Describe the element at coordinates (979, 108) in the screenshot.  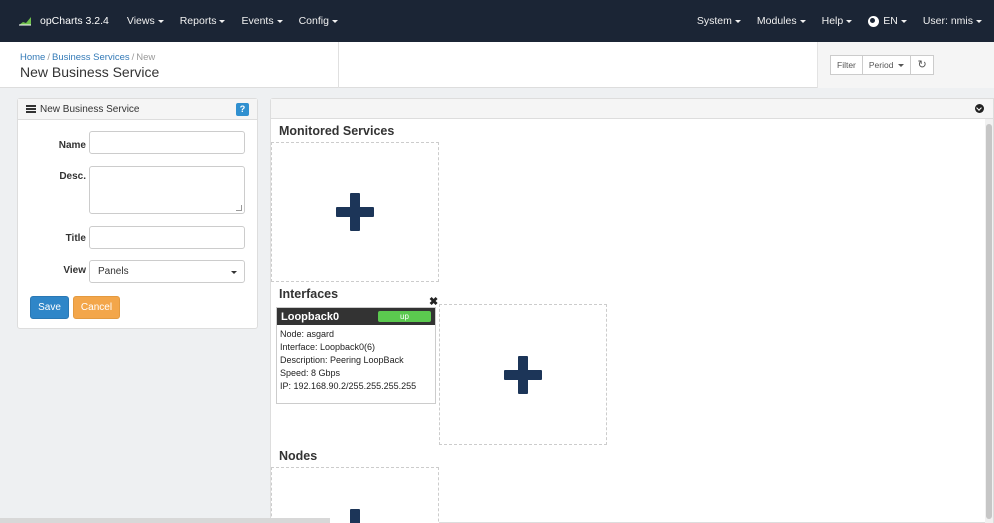
I see `collapse-chevron-icon` at that location.